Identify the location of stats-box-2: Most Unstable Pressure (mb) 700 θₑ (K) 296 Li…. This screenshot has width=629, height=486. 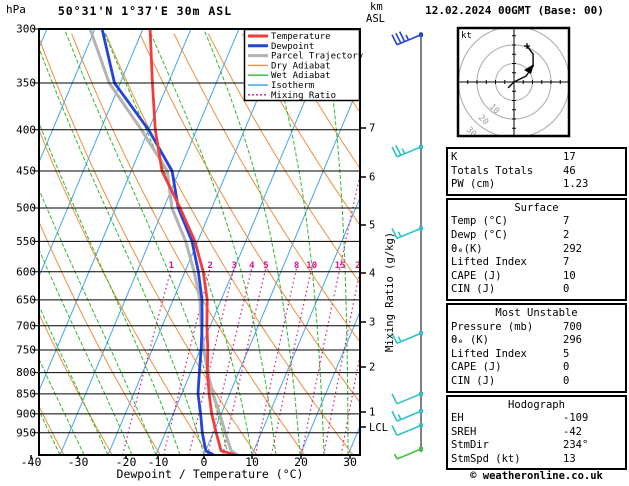
(536, 347).